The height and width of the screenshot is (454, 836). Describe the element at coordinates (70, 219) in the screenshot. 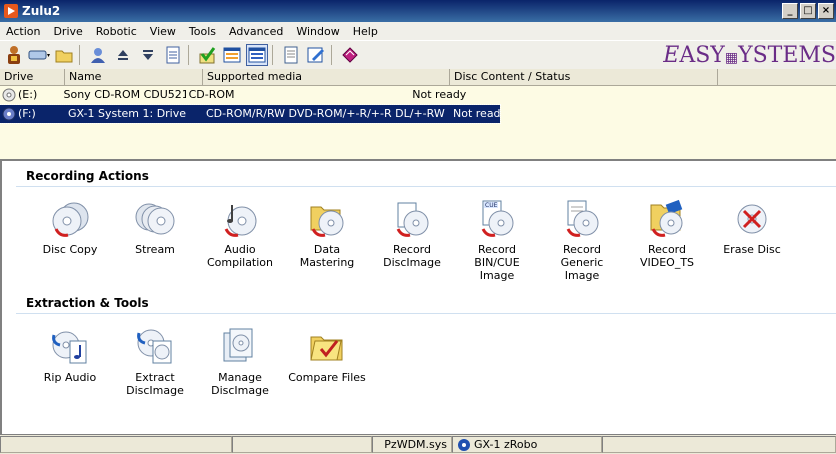

I see `disc-copy-icon` at that location.